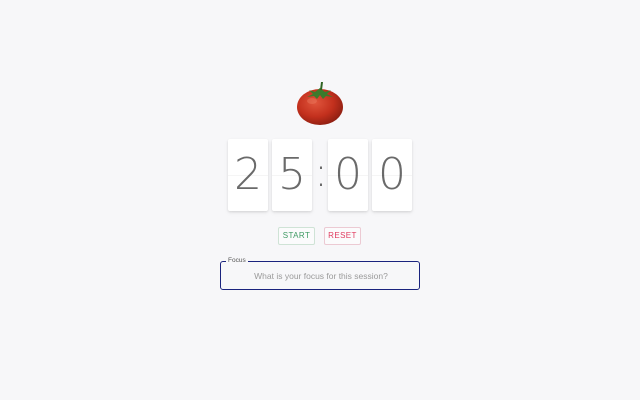 The image size is (640, 400). I want to click on minutes-ones-digit: 5, so click(292, 175).